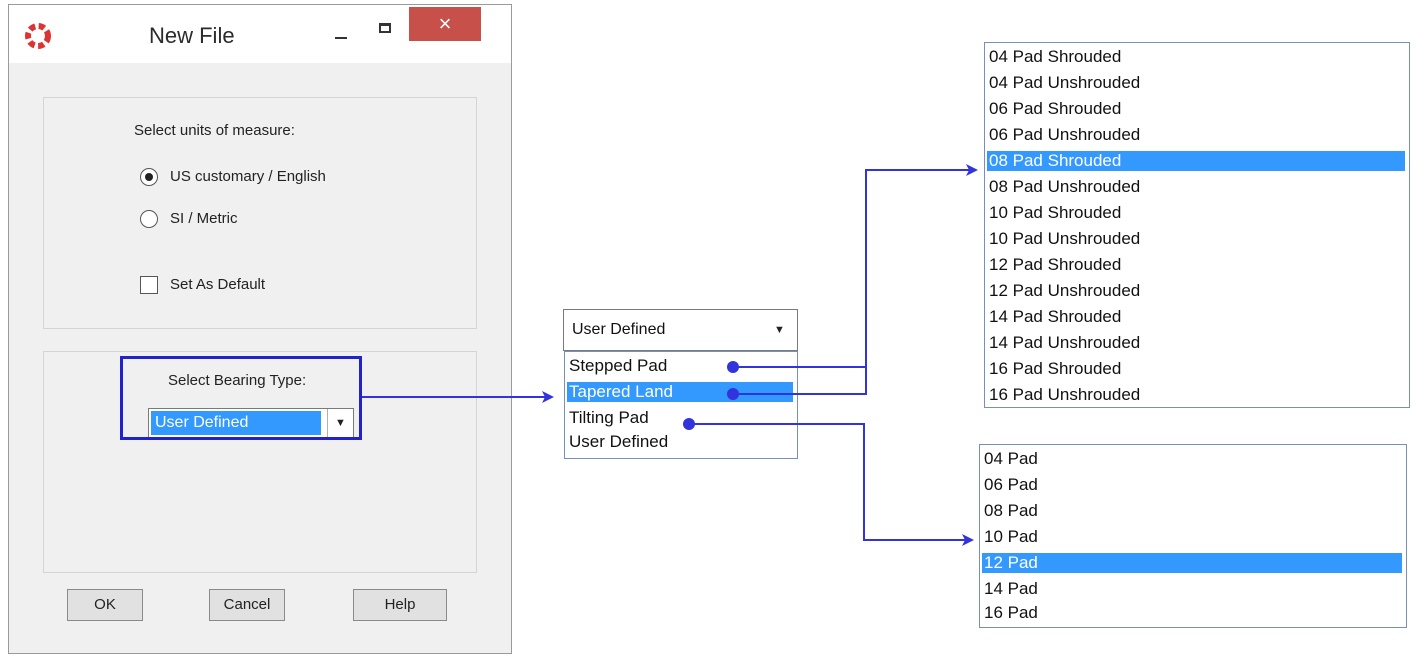 This screenshot has width=1419, height=656. Describe the element at coordinates (855, 279) in the screenshot. I see `arrow-tapered-to-list` at that location.